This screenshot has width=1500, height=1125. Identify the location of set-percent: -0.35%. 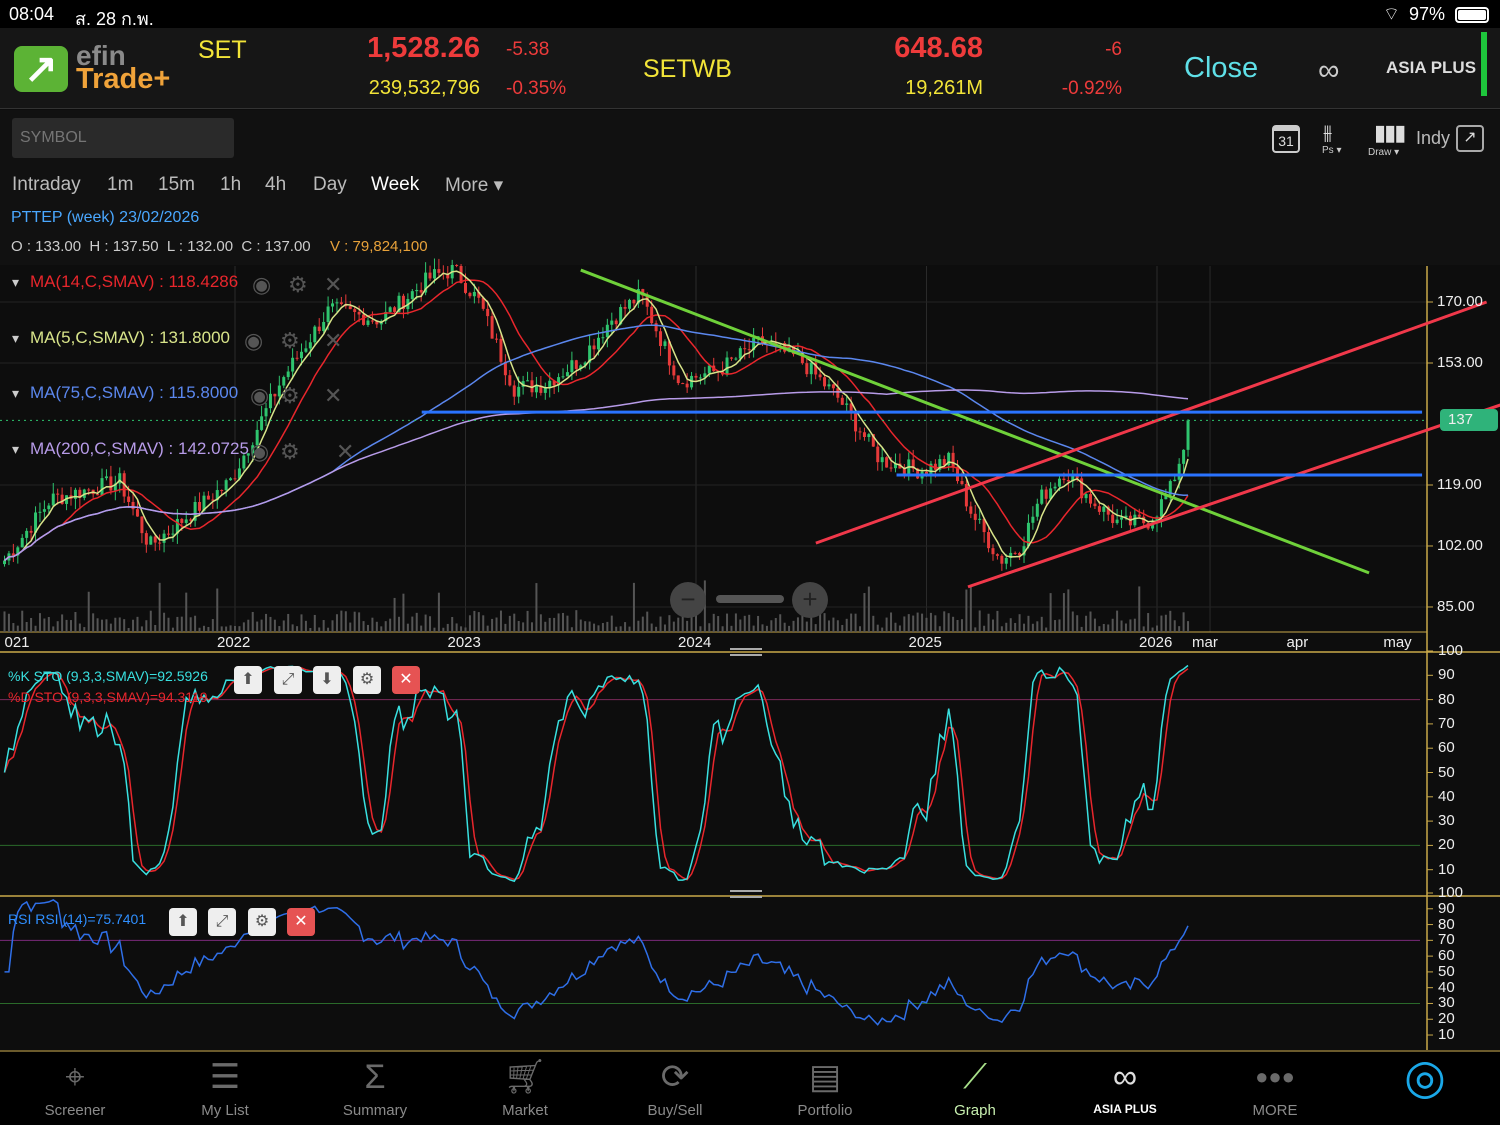
(536, 88).